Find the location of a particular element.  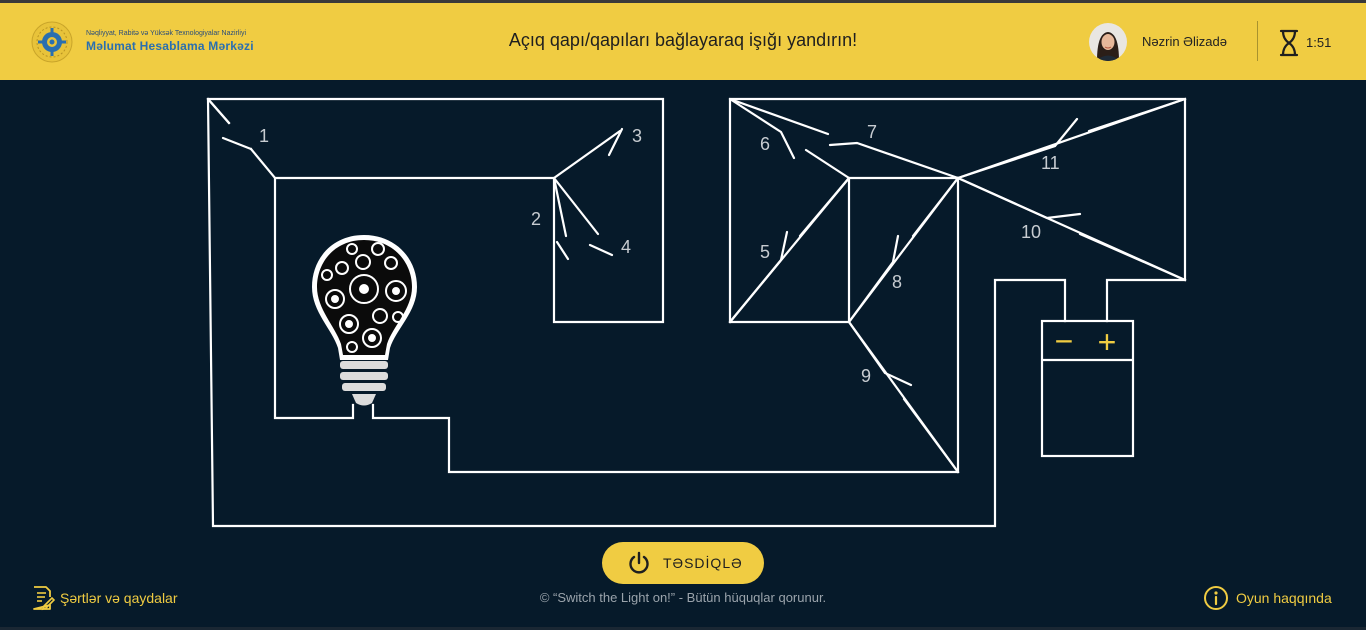

timer: 1:51 is located at coordinates (1319, 42).